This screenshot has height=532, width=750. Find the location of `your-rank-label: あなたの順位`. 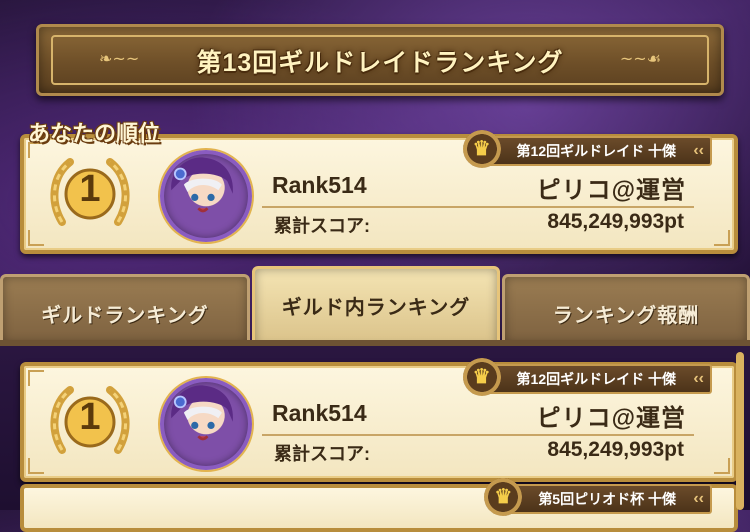

your-rank-label: あなたの順位 is located at coordinates (94, 133).